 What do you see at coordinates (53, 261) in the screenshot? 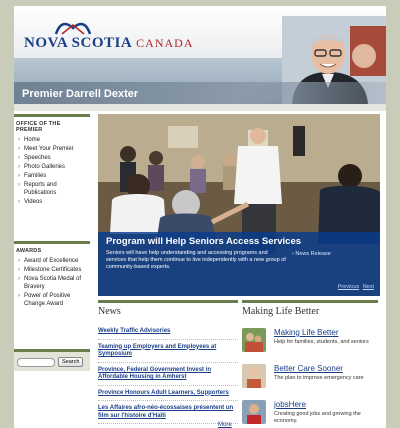
I see `sidebar-item-award-excellence: Award of Excellence` at bounding box center [53, 261].